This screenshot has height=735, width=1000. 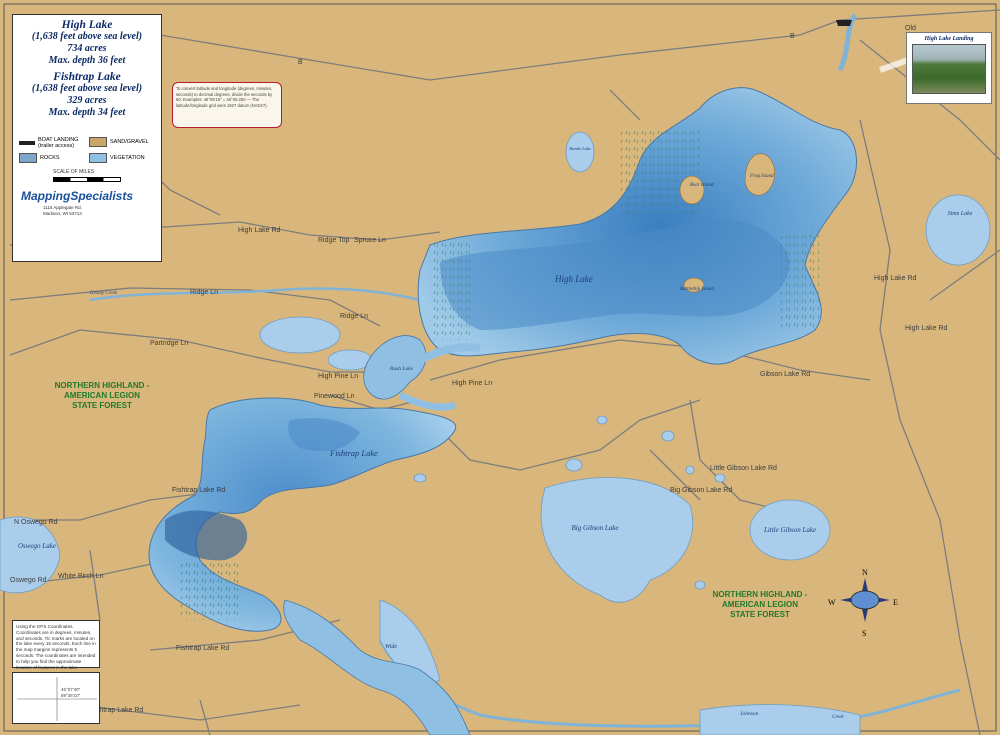 I want to click on road-n-oswego: N Oswego Rd, so click(x=36, y=522).